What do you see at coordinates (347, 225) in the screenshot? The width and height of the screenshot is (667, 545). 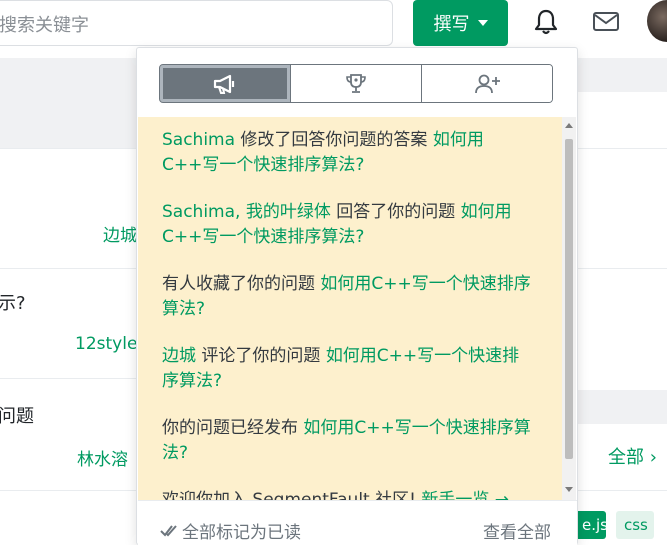 I see `notification-item: Sachima, 我的叶绿体 回答了你的问题 如何用C++写一个快速排序算法?` at bounding box center [347, 225].